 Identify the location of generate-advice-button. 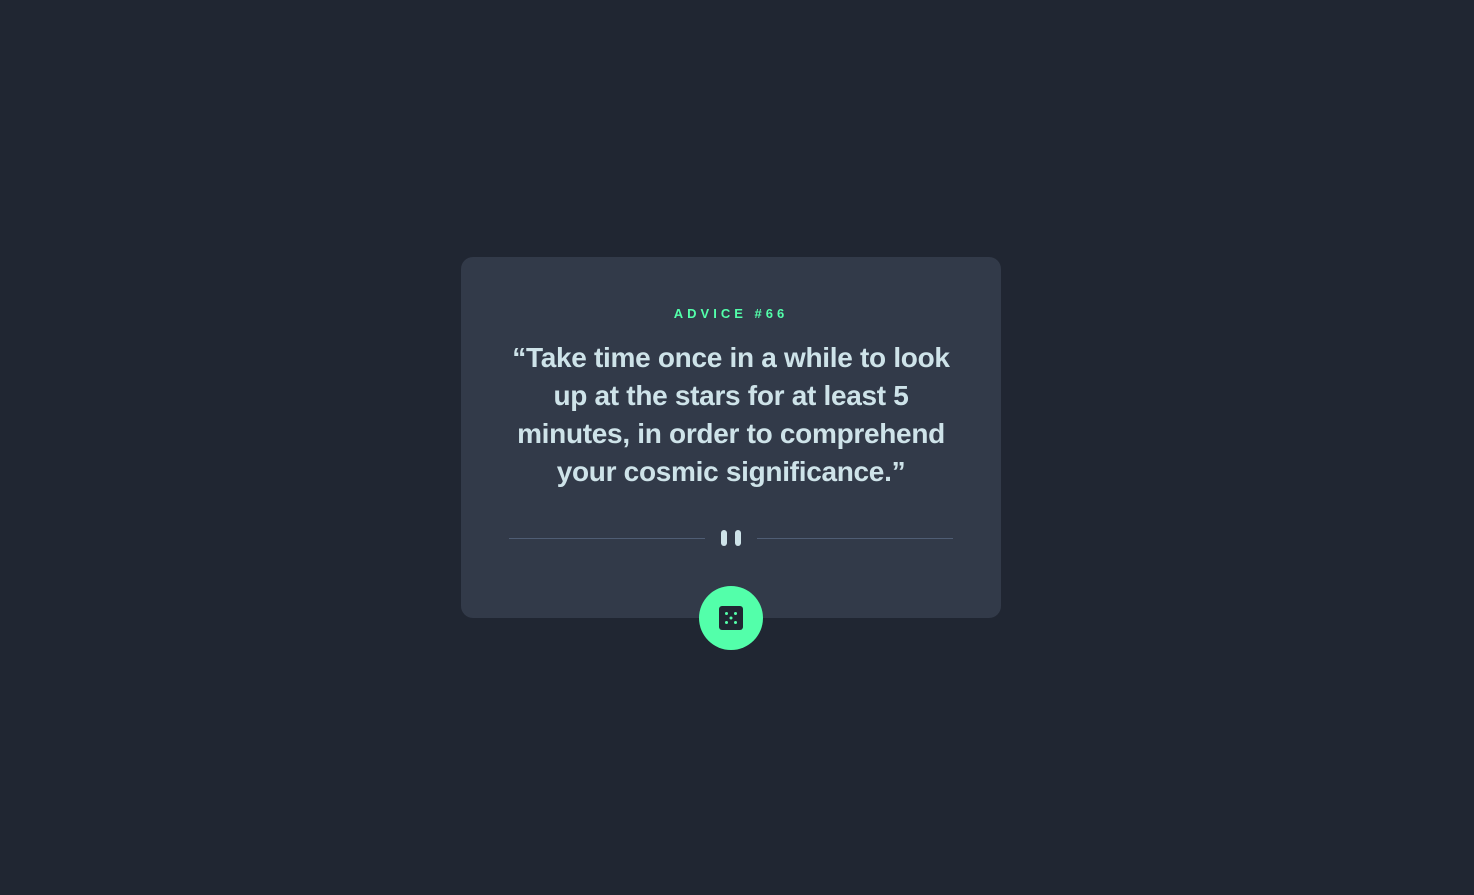
(731, 618).